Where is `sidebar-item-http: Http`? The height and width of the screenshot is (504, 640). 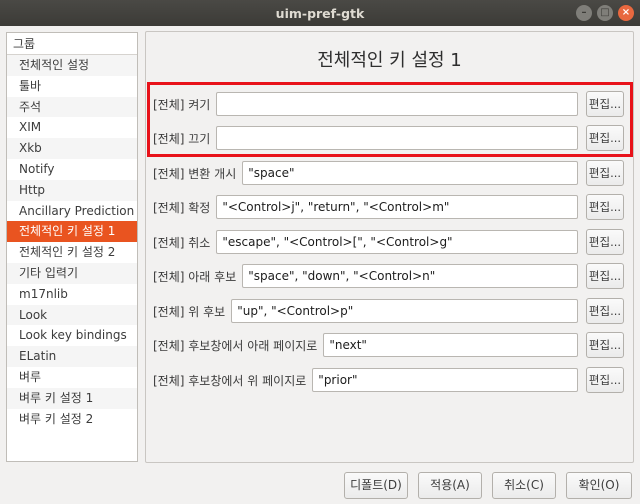
sidebar-item-http: Http is located at coordinates (72, 190).